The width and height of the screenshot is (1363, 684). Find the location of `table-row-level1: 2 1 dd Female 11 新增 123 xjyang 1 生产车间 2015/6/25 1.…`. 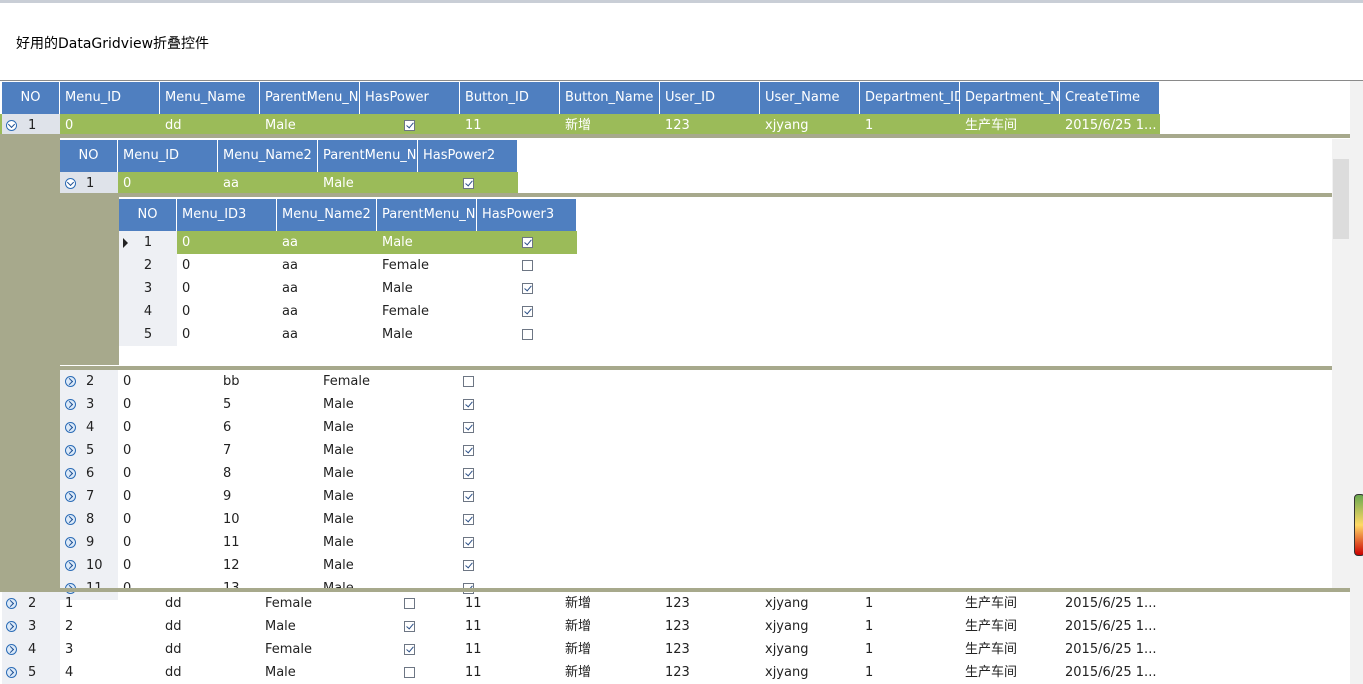

table-row-level1: 2 1 dd Female 11 新增 123 xjyang 1 生产车间 2015/6/25 1.… is located at coordinates (580, 603).